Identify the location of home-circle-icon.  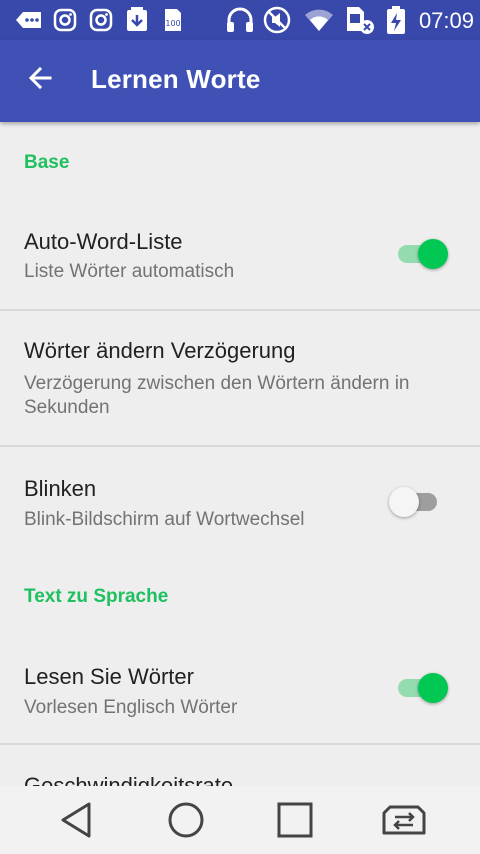
(186, 822).